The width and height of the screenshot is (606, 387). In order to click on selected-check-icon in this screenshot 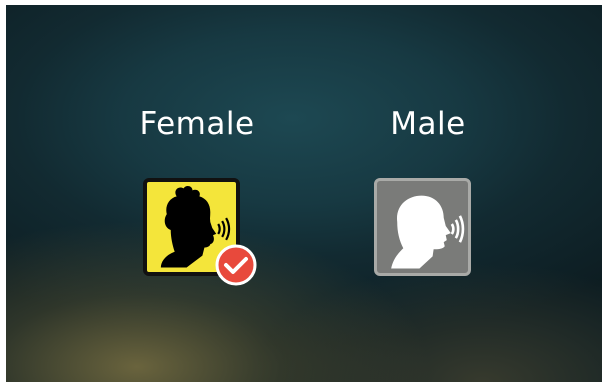, I will do `click(236, 265)`.